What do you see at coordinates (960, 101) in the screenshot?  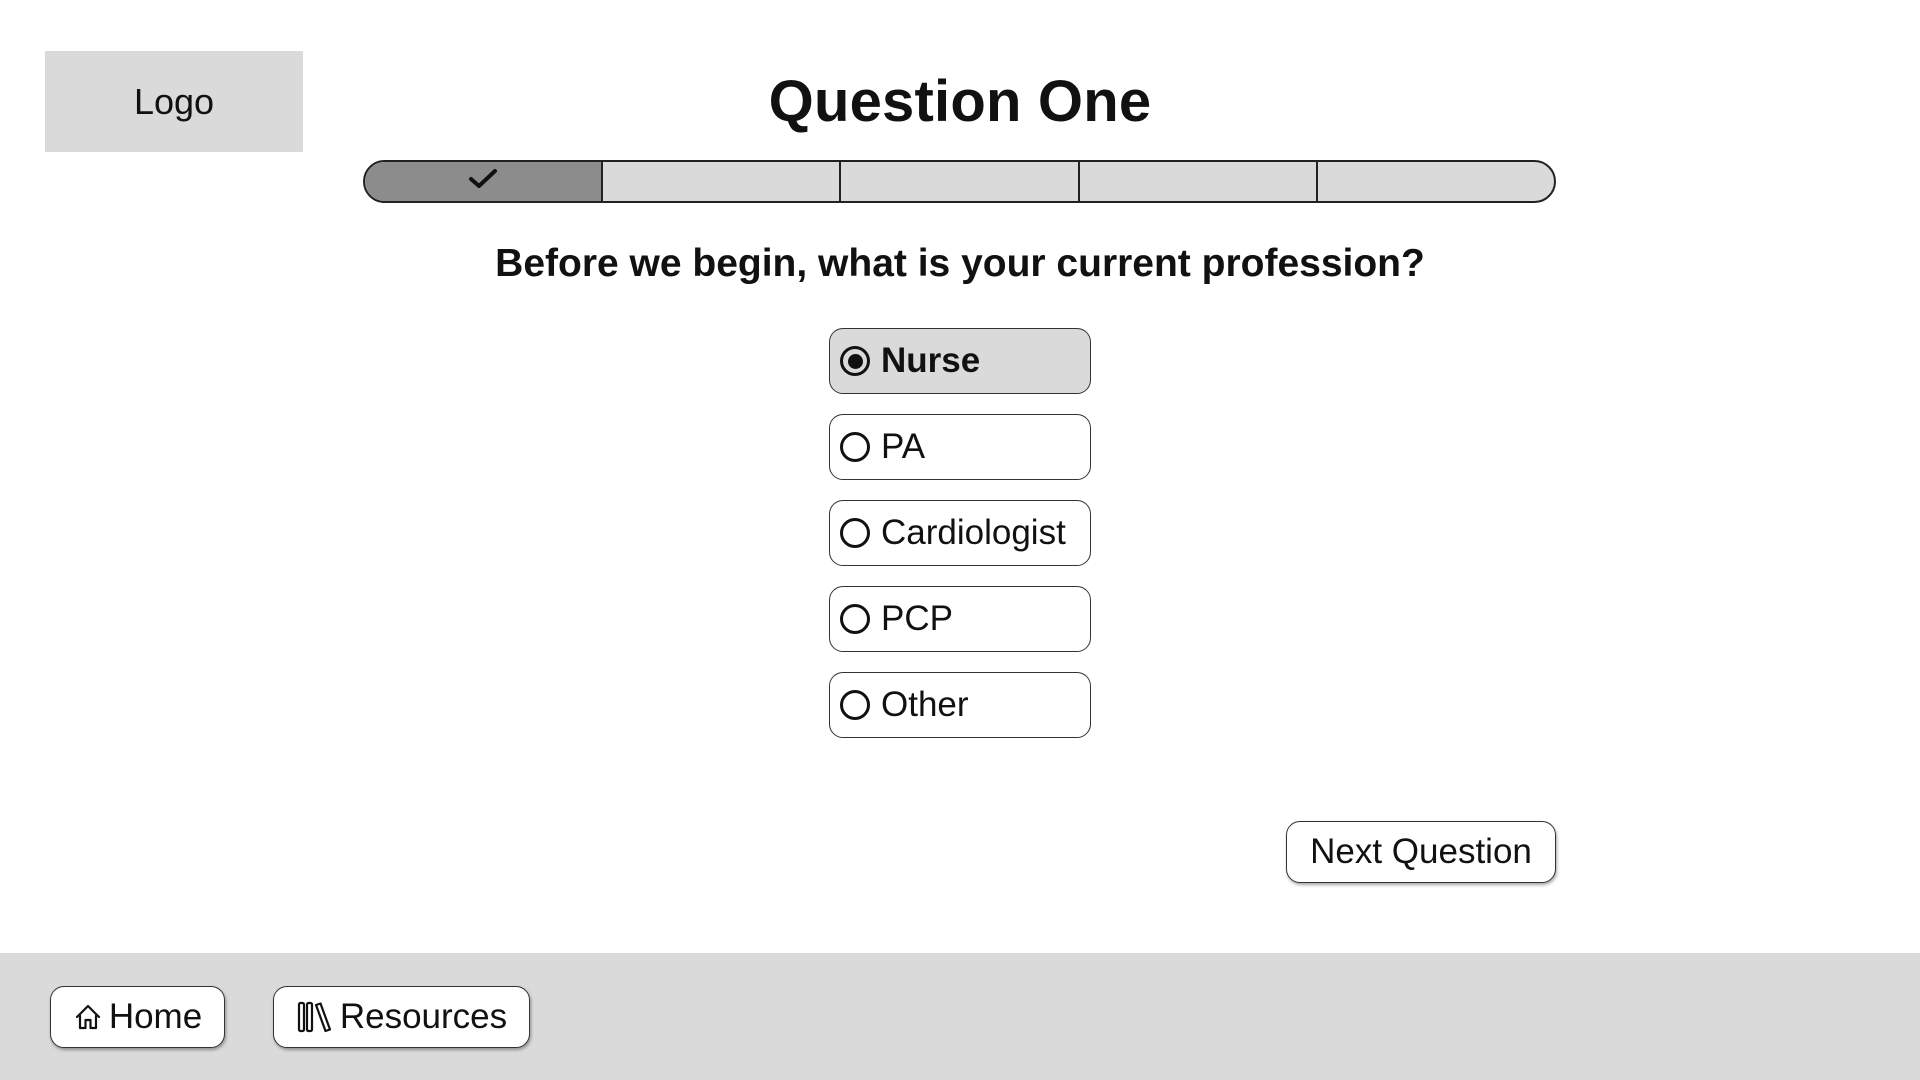 I see `page-title: Question One` at bounding box center [960, 101].